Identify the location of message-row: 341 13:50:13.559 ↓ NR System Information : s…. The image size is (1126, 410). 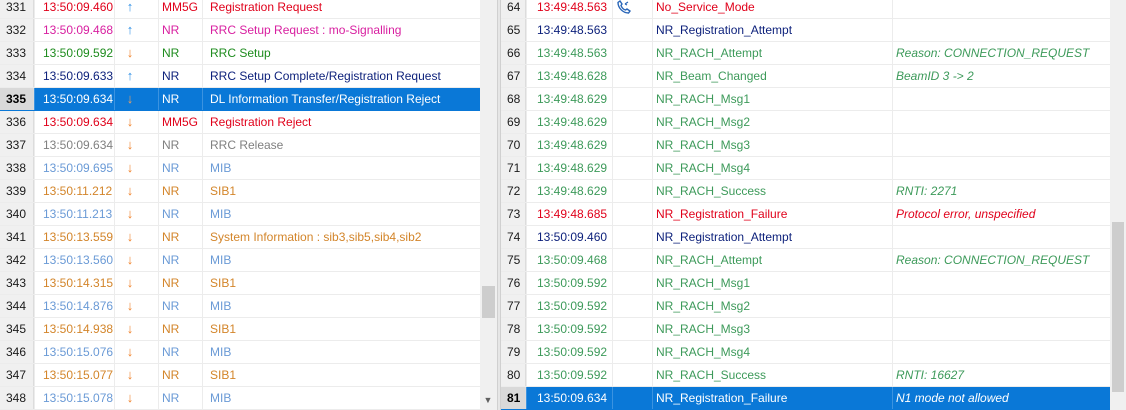
(240, 237).